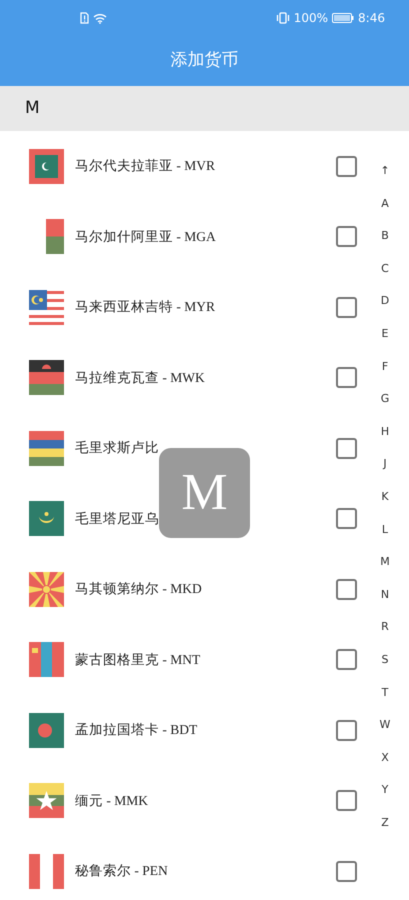 The width and height of the screenshot is (409, 900). I want to click on section-letter: M, so click(32, 108).